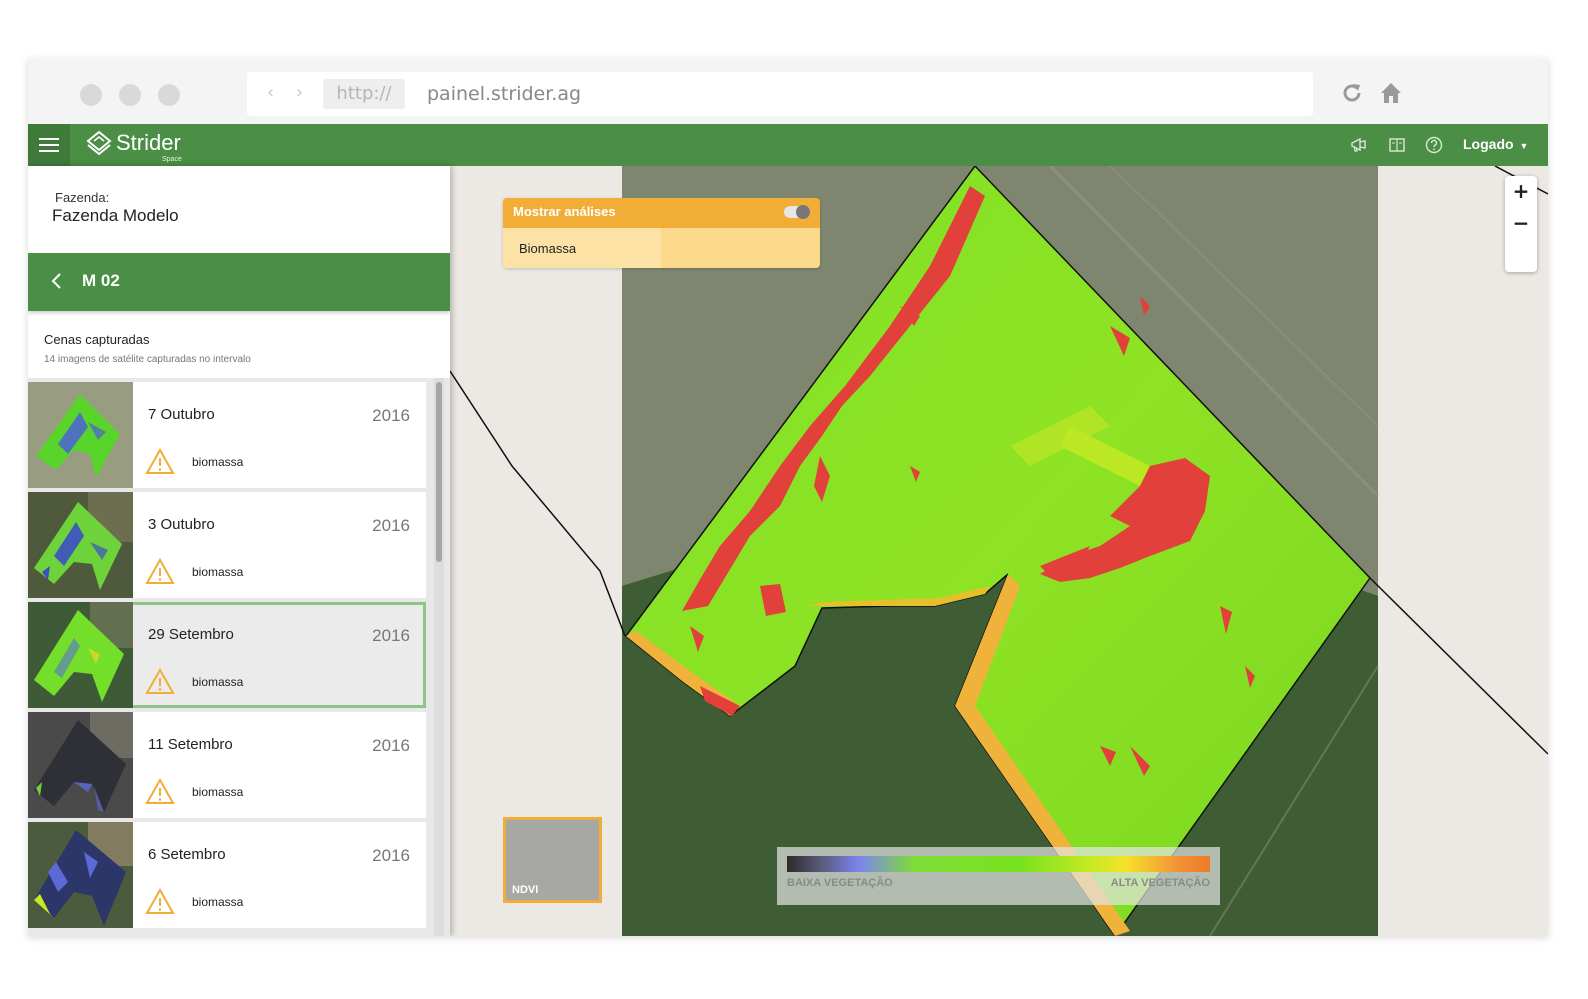 The image size is (1588, 999). Describe the element at coordinates (998, 864) in the screenshot. I see `legend-color-scale` at that location.